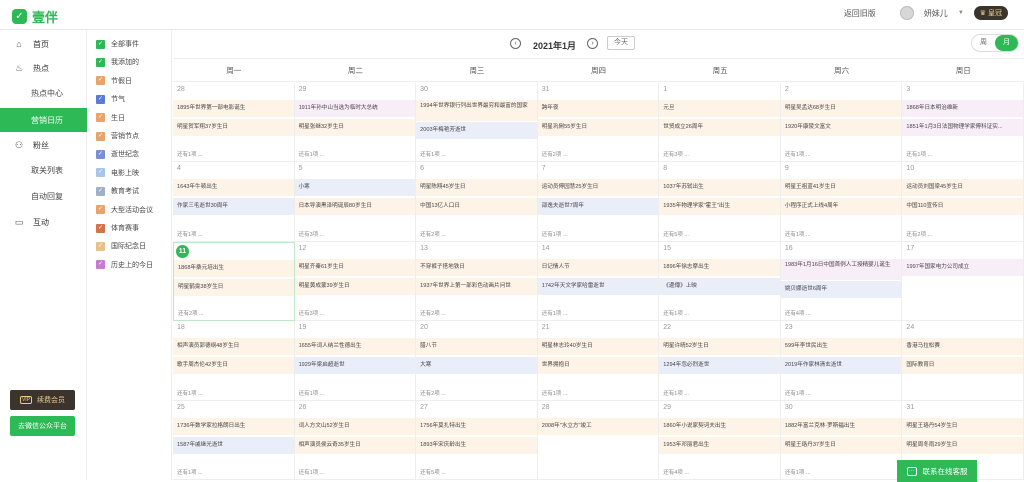 The image size is (1024, 482). Describe the element at coordinates (961, 13) in the screenshot. I see `chevron-down-icon: ▼` at that location.